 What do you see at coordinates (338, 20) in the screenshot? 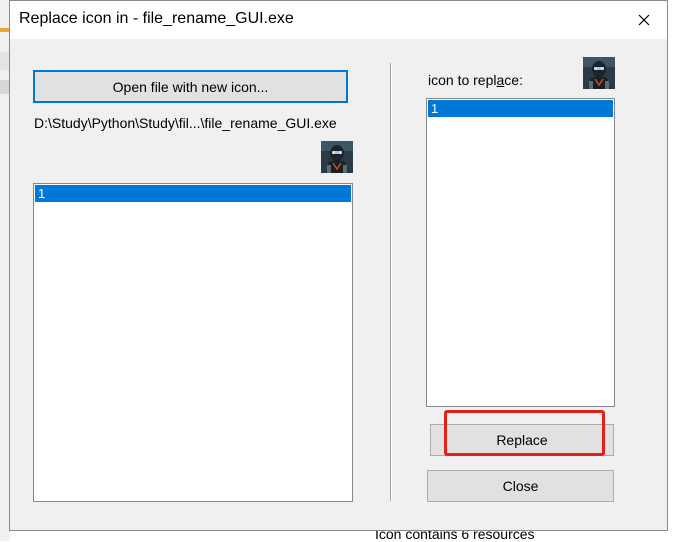
I see `dialog-titlebar: Replace icon in - file_rename_GUI.exe` at bounding box center [338, 20].